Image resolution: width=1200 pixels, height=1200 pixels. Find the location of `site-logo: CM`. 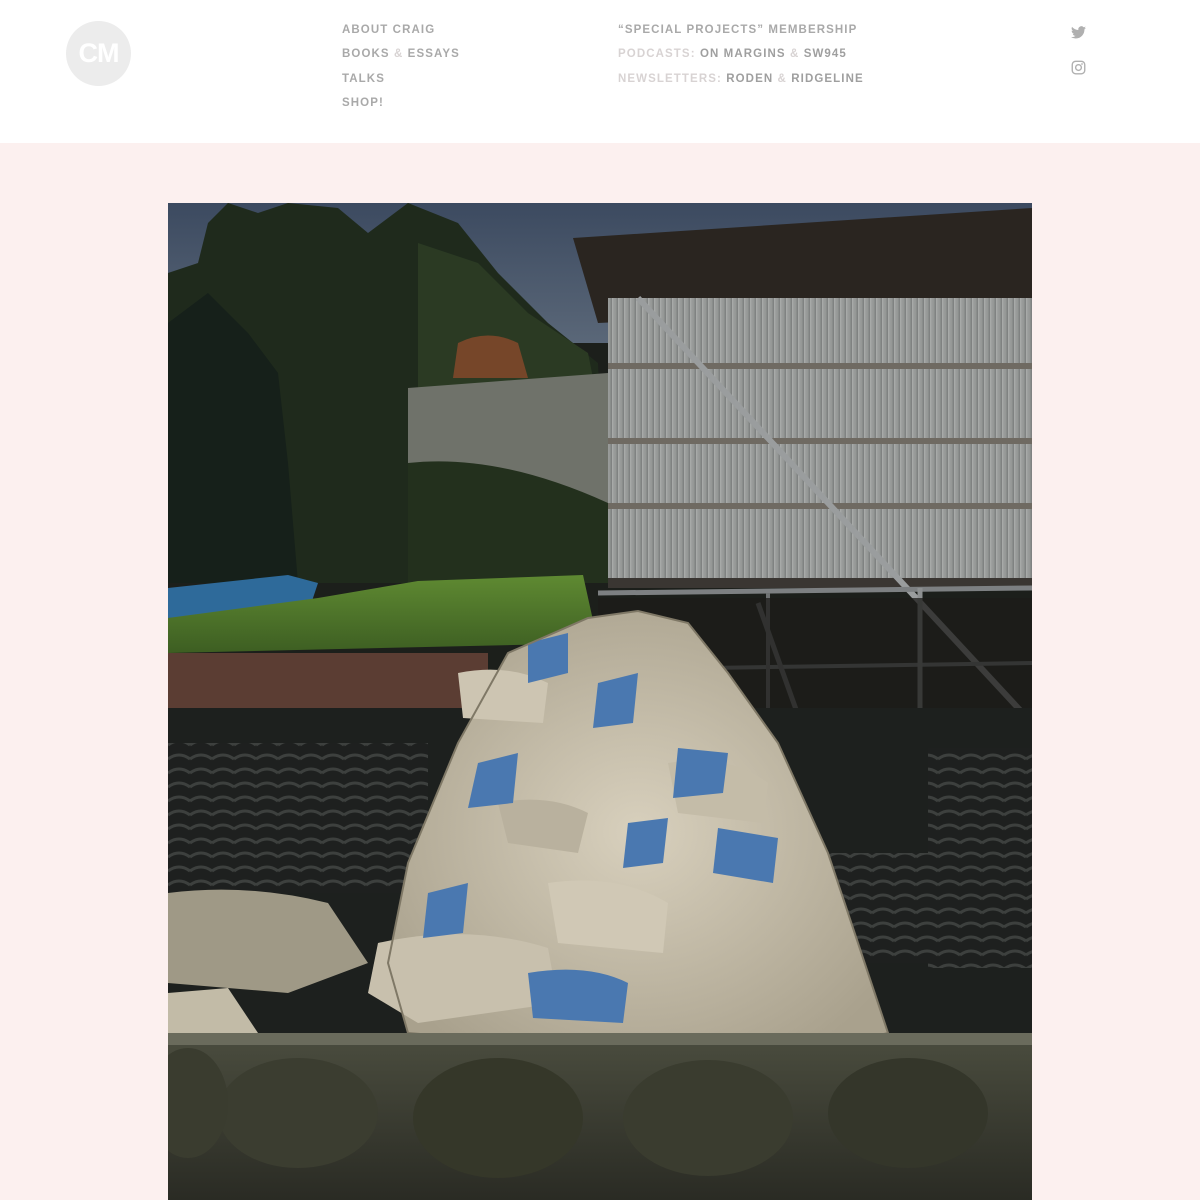

site-logo: CM is located at coordinates (98, 53).